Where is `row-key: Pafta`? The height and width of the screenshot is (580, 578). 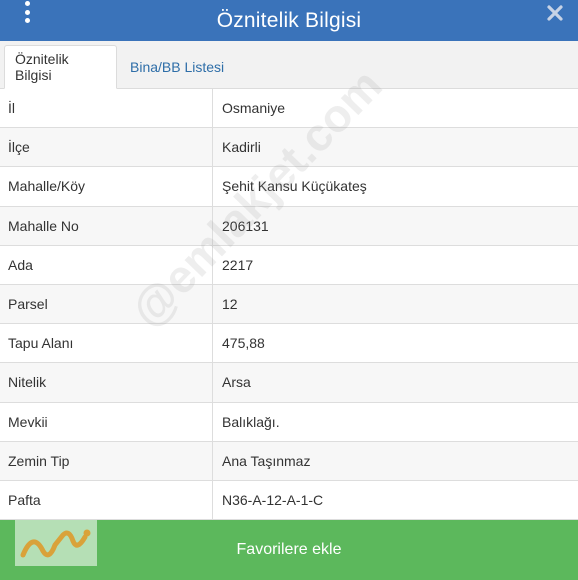
row-key: Pafta is located at coordinates (106, 500).